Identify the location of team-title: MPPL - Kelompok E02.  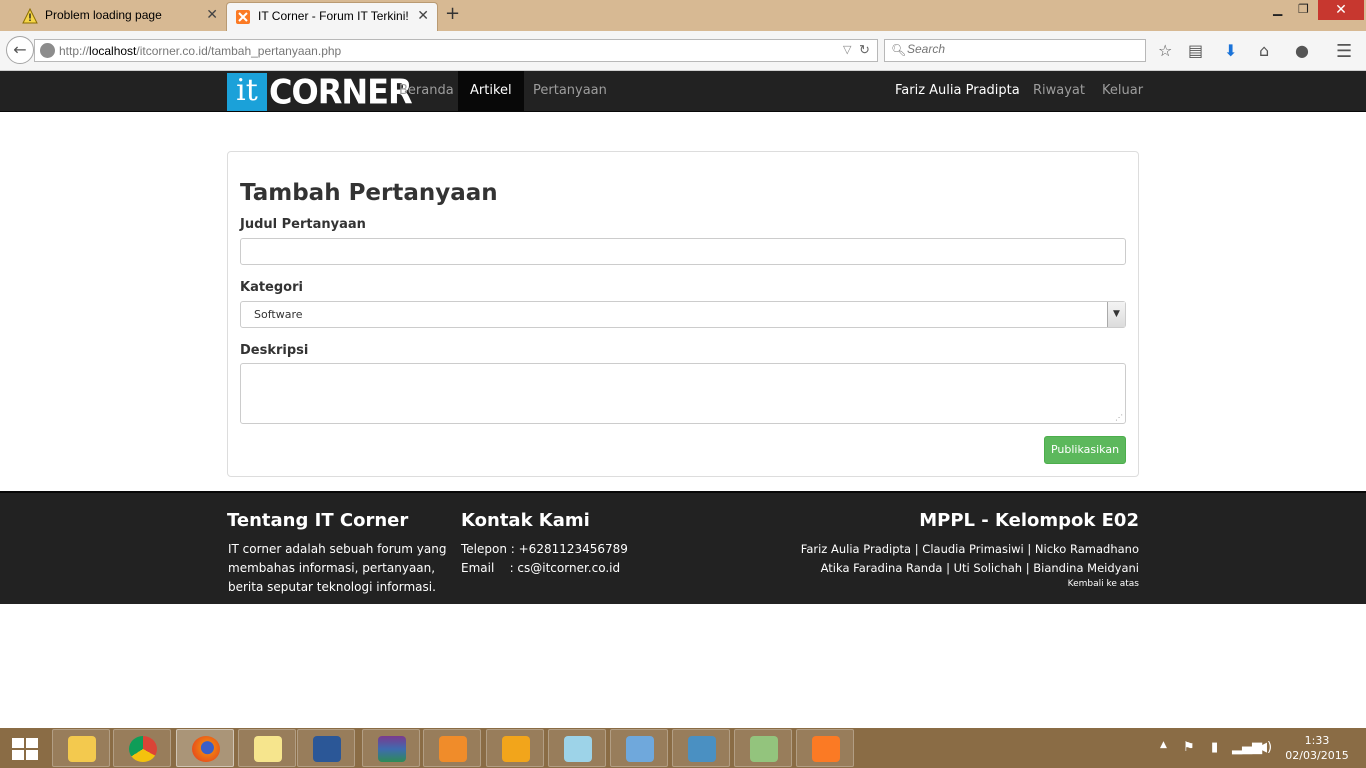
(1029, 520).